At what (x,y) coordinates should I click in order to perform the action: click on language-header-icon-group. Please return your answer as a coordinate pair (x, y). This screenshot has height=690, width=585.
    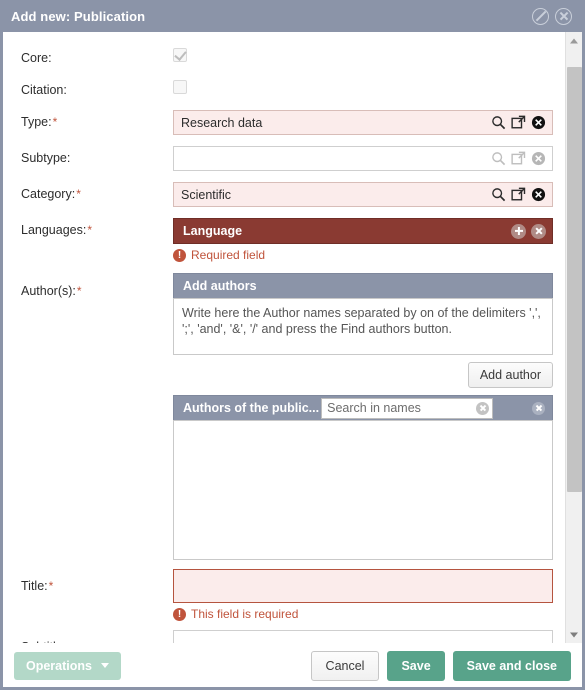
    Looking at the image, I should click on (528, 231).